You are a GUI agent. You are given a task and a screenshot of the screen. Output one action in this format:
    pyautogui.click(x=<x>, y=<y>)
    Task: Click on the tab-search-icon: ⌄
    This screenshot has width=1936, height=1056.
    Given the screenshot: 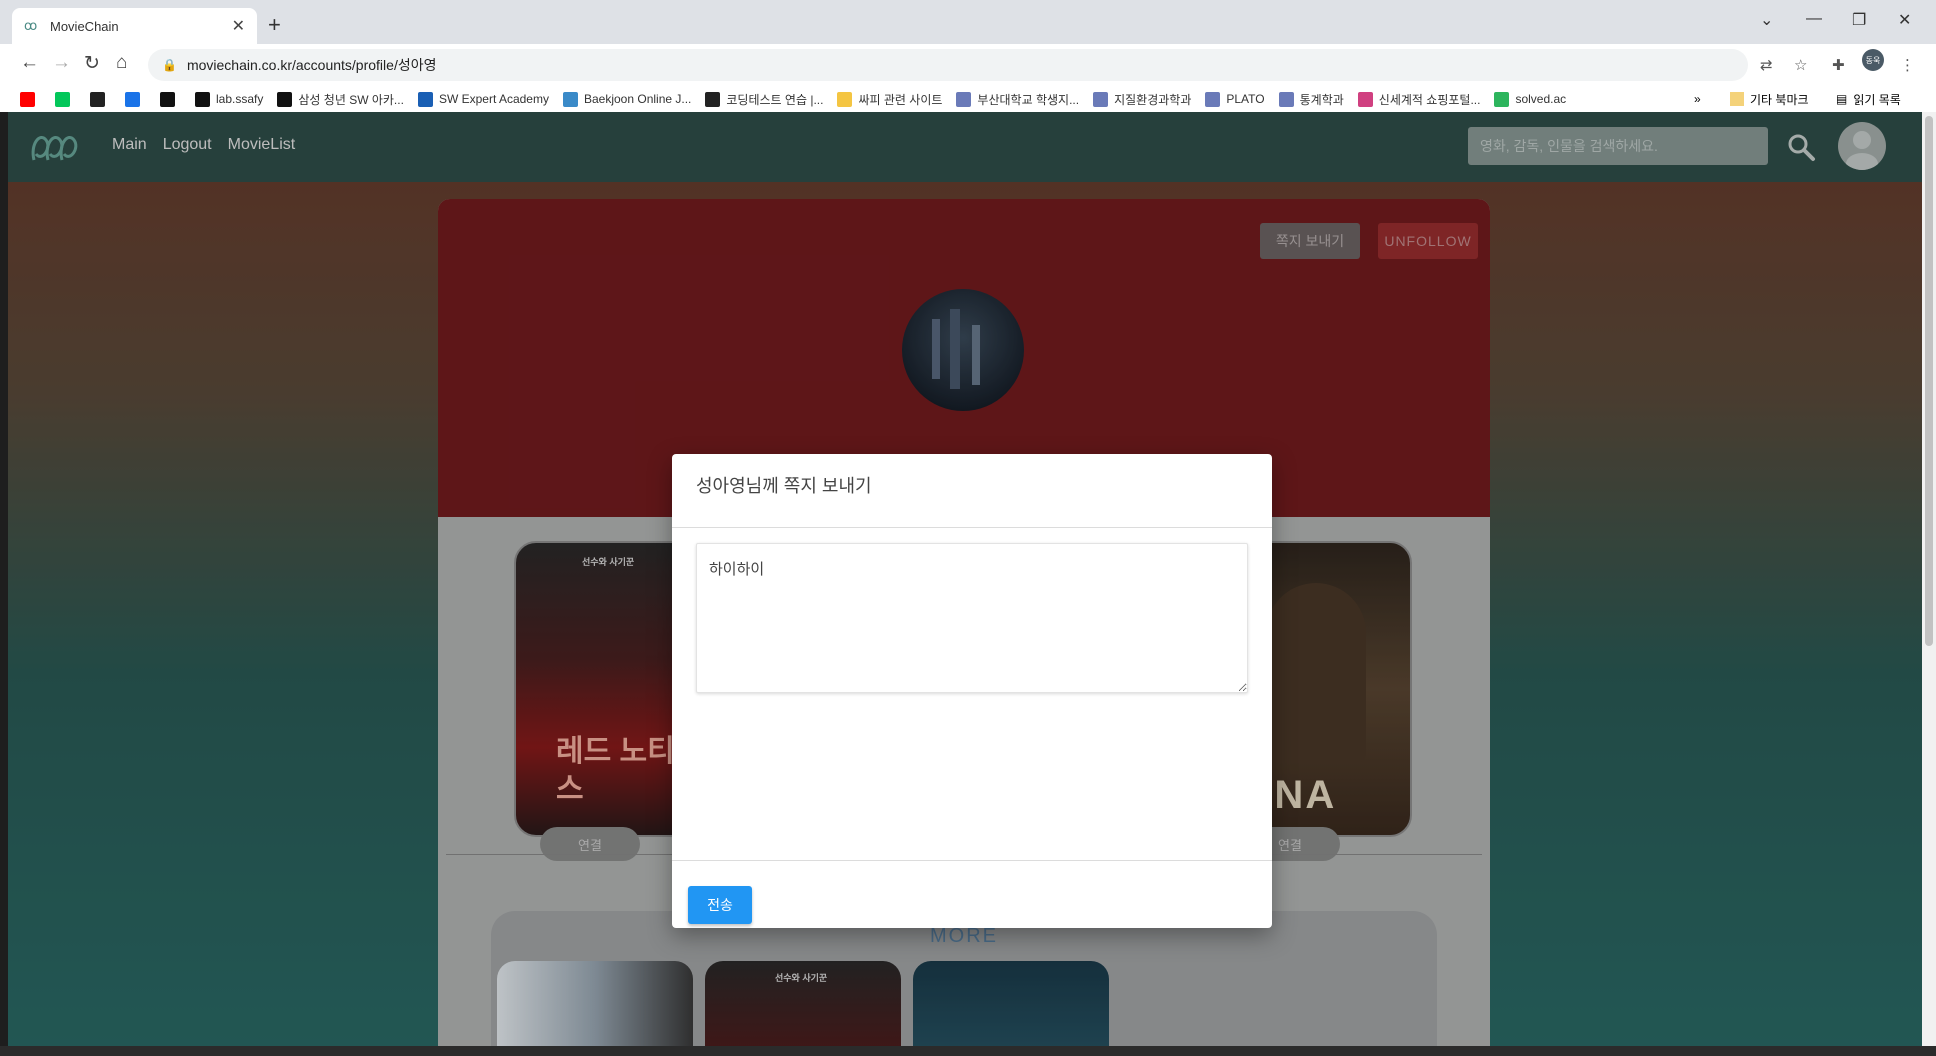 What is the action you would take?
    pyautogui.click(x=1766, y=20)
    